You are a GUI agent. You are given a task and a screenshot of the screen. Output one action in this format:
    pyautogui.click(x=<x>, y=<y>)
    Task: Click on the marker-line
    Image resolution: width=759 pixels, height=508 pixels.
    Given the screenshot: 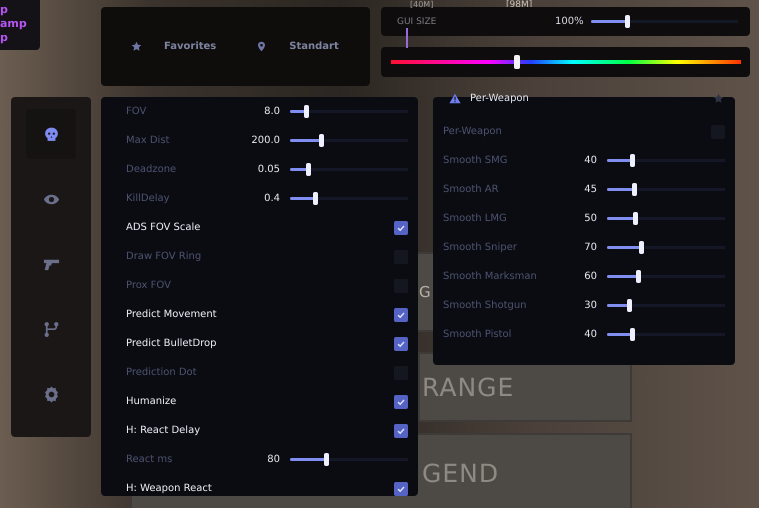 What is the action you would take?
    pyautogui.click(x=407, y=38)
    